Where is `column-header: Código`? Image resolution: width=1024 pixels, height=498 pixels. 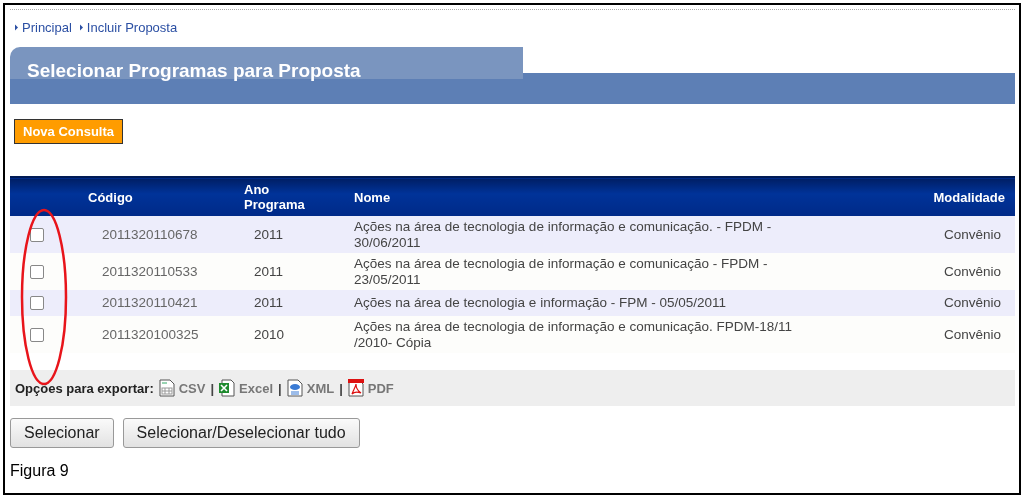 column-header: Código is located at coordinates (110, 197).